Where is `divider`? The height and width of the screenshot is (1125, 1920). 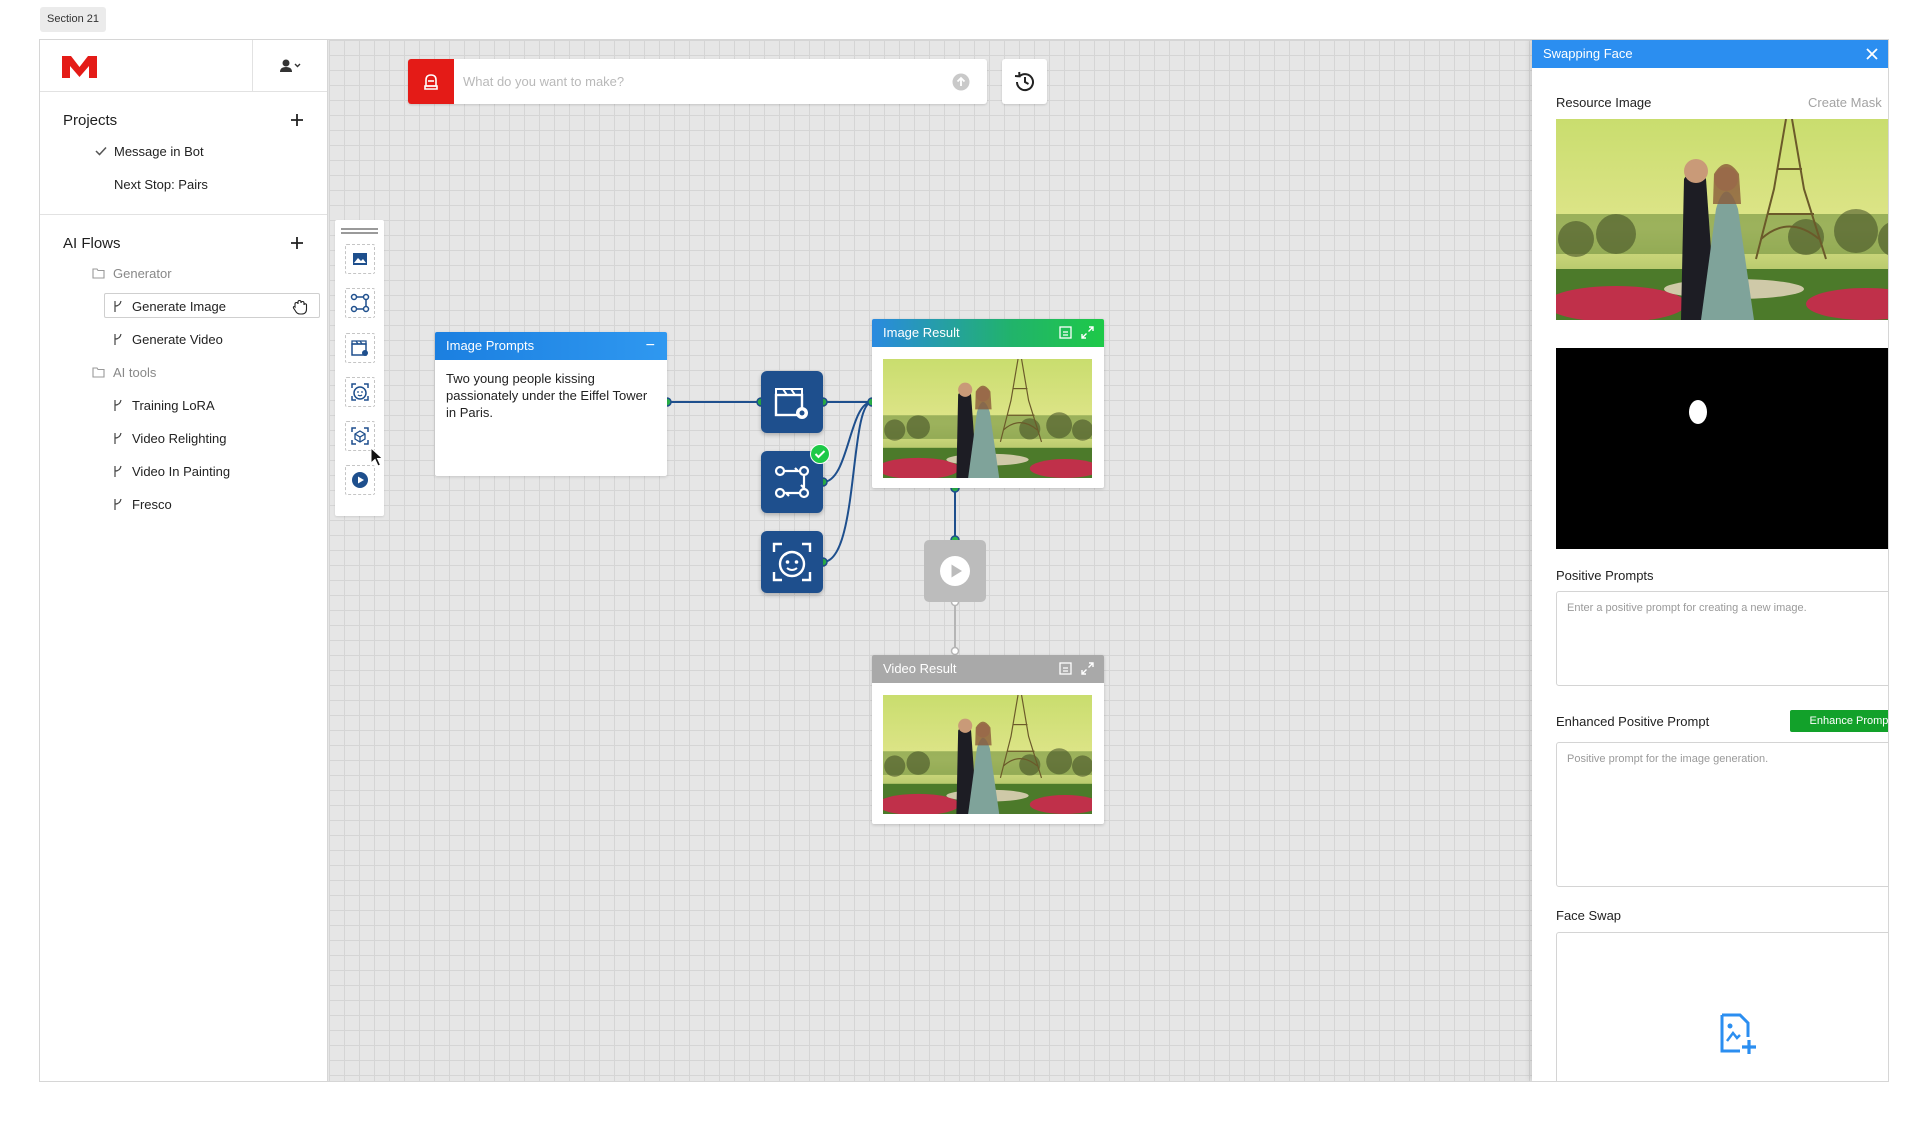
divider is located at coordinates (183, 214).